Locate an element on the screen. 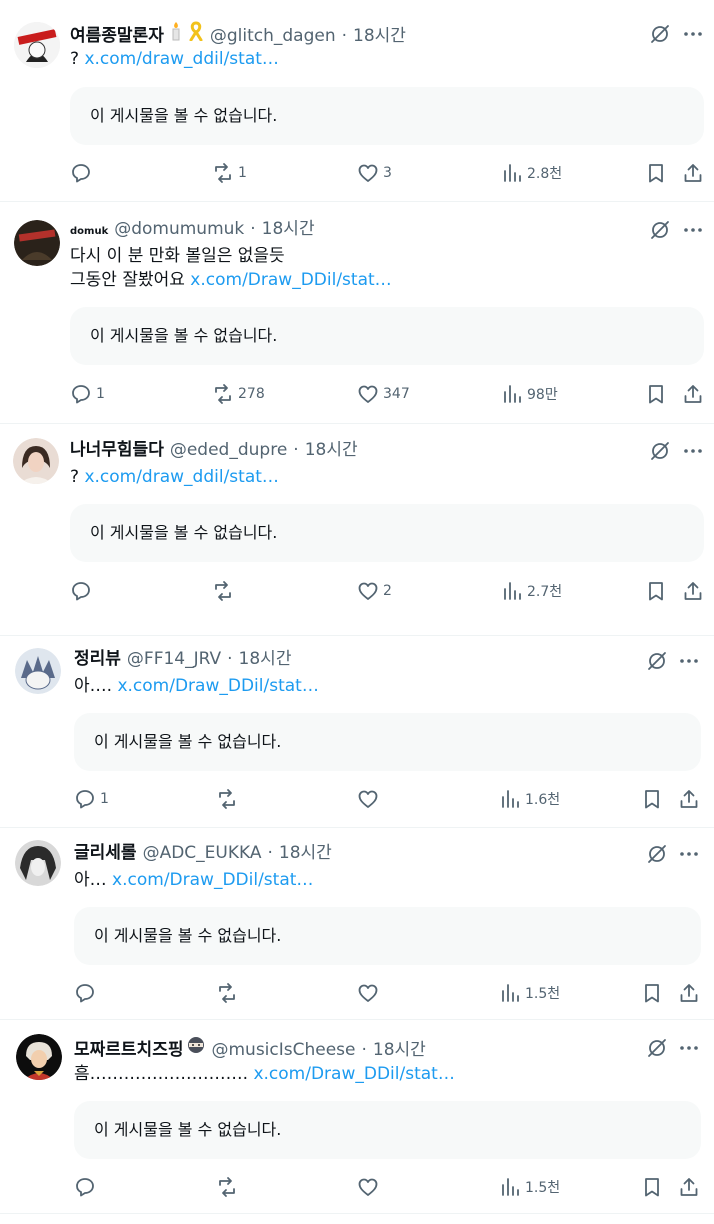 This screenshot has width=714, height=1224. like-button: 3 is located at coordinates (374, 173).